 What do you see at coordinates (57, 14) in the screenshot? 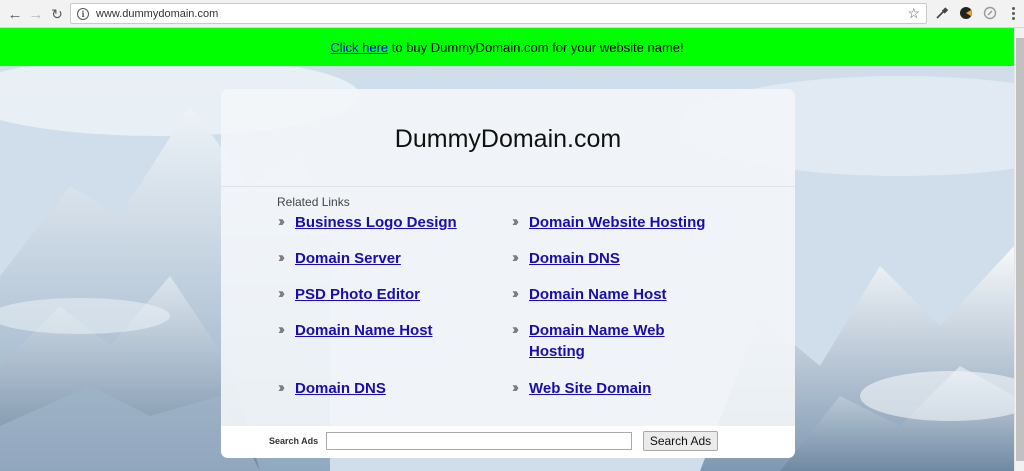
I see `reload-icon: ↻` at bounding box center [57, 14].